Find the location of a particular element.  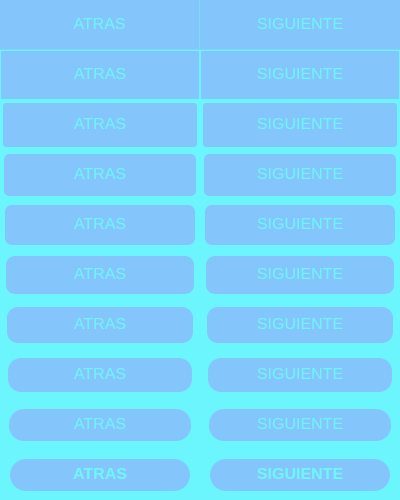

row-0-back-cell: ATRAS is located at coordinates (100, 25).